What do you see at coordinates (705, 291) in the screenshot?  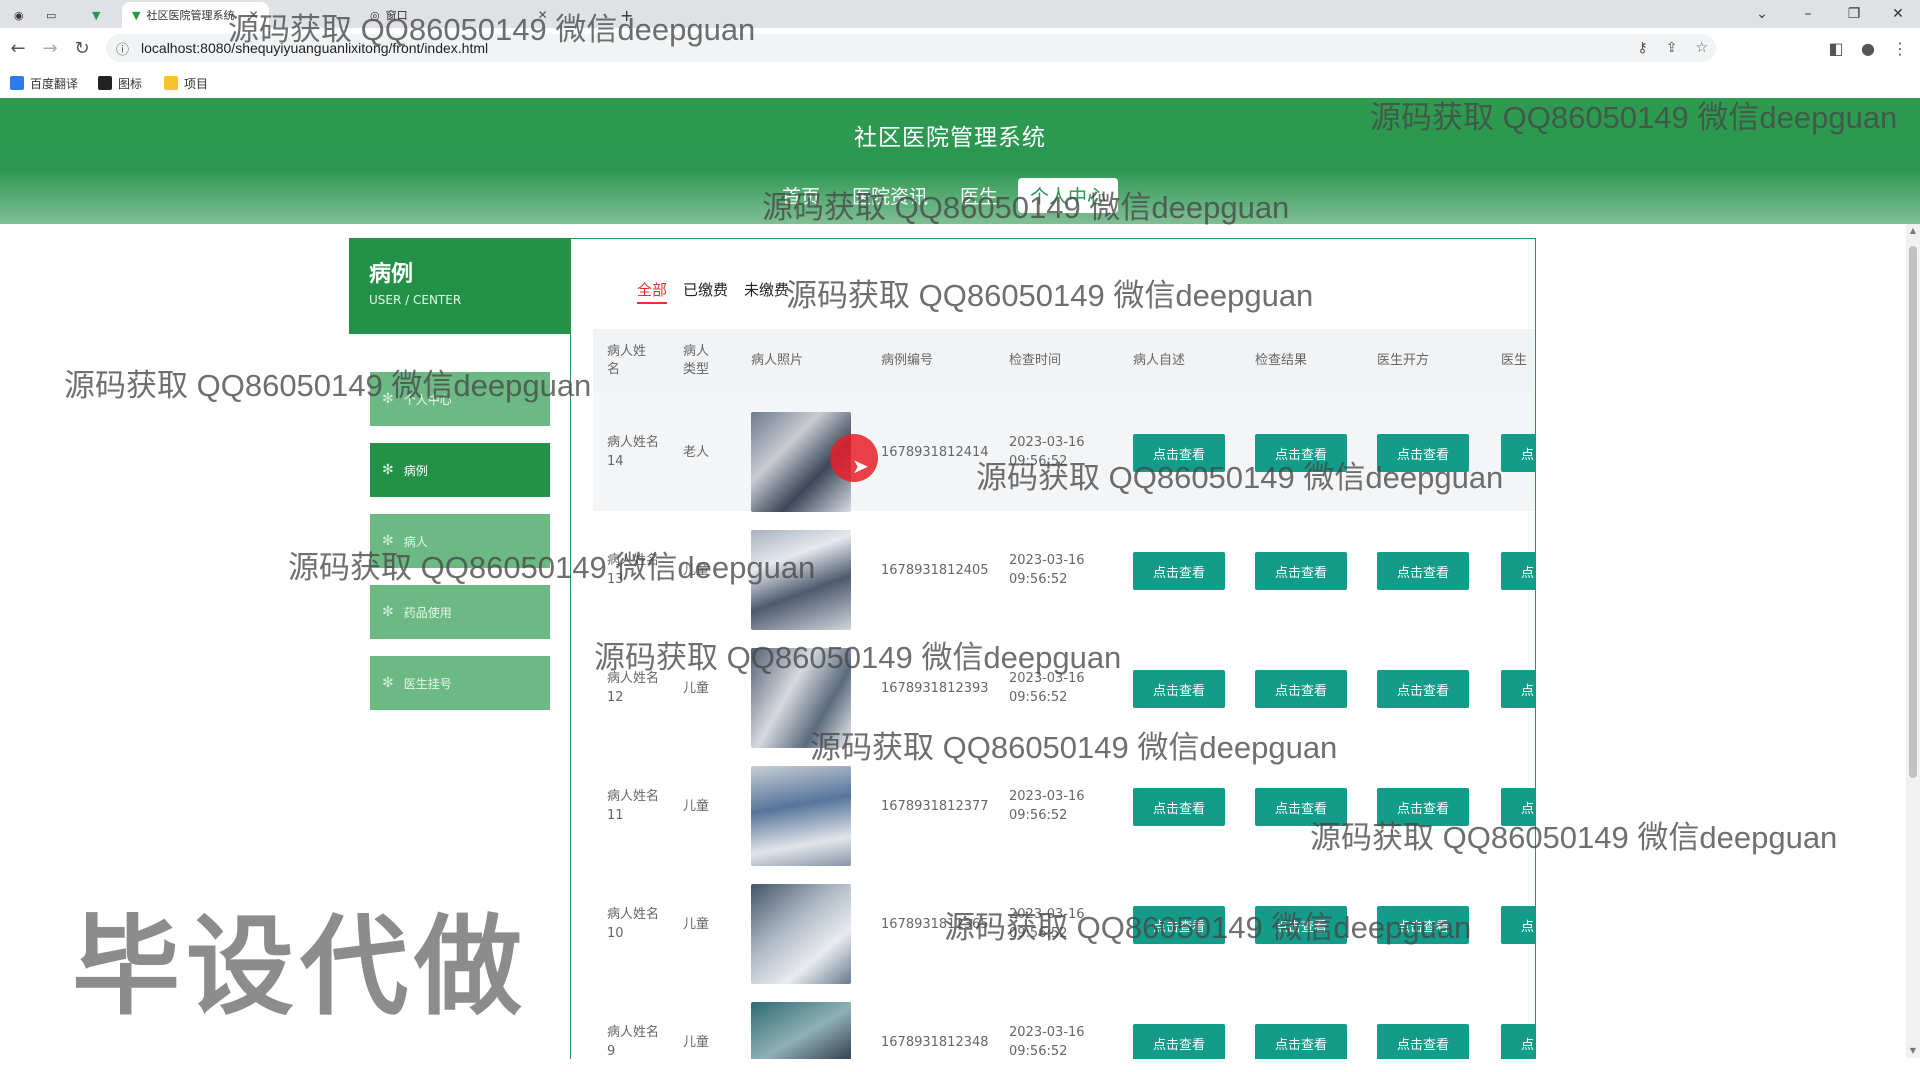 I see `filter-paid: 已缴费` at bounding box center [705, 291].